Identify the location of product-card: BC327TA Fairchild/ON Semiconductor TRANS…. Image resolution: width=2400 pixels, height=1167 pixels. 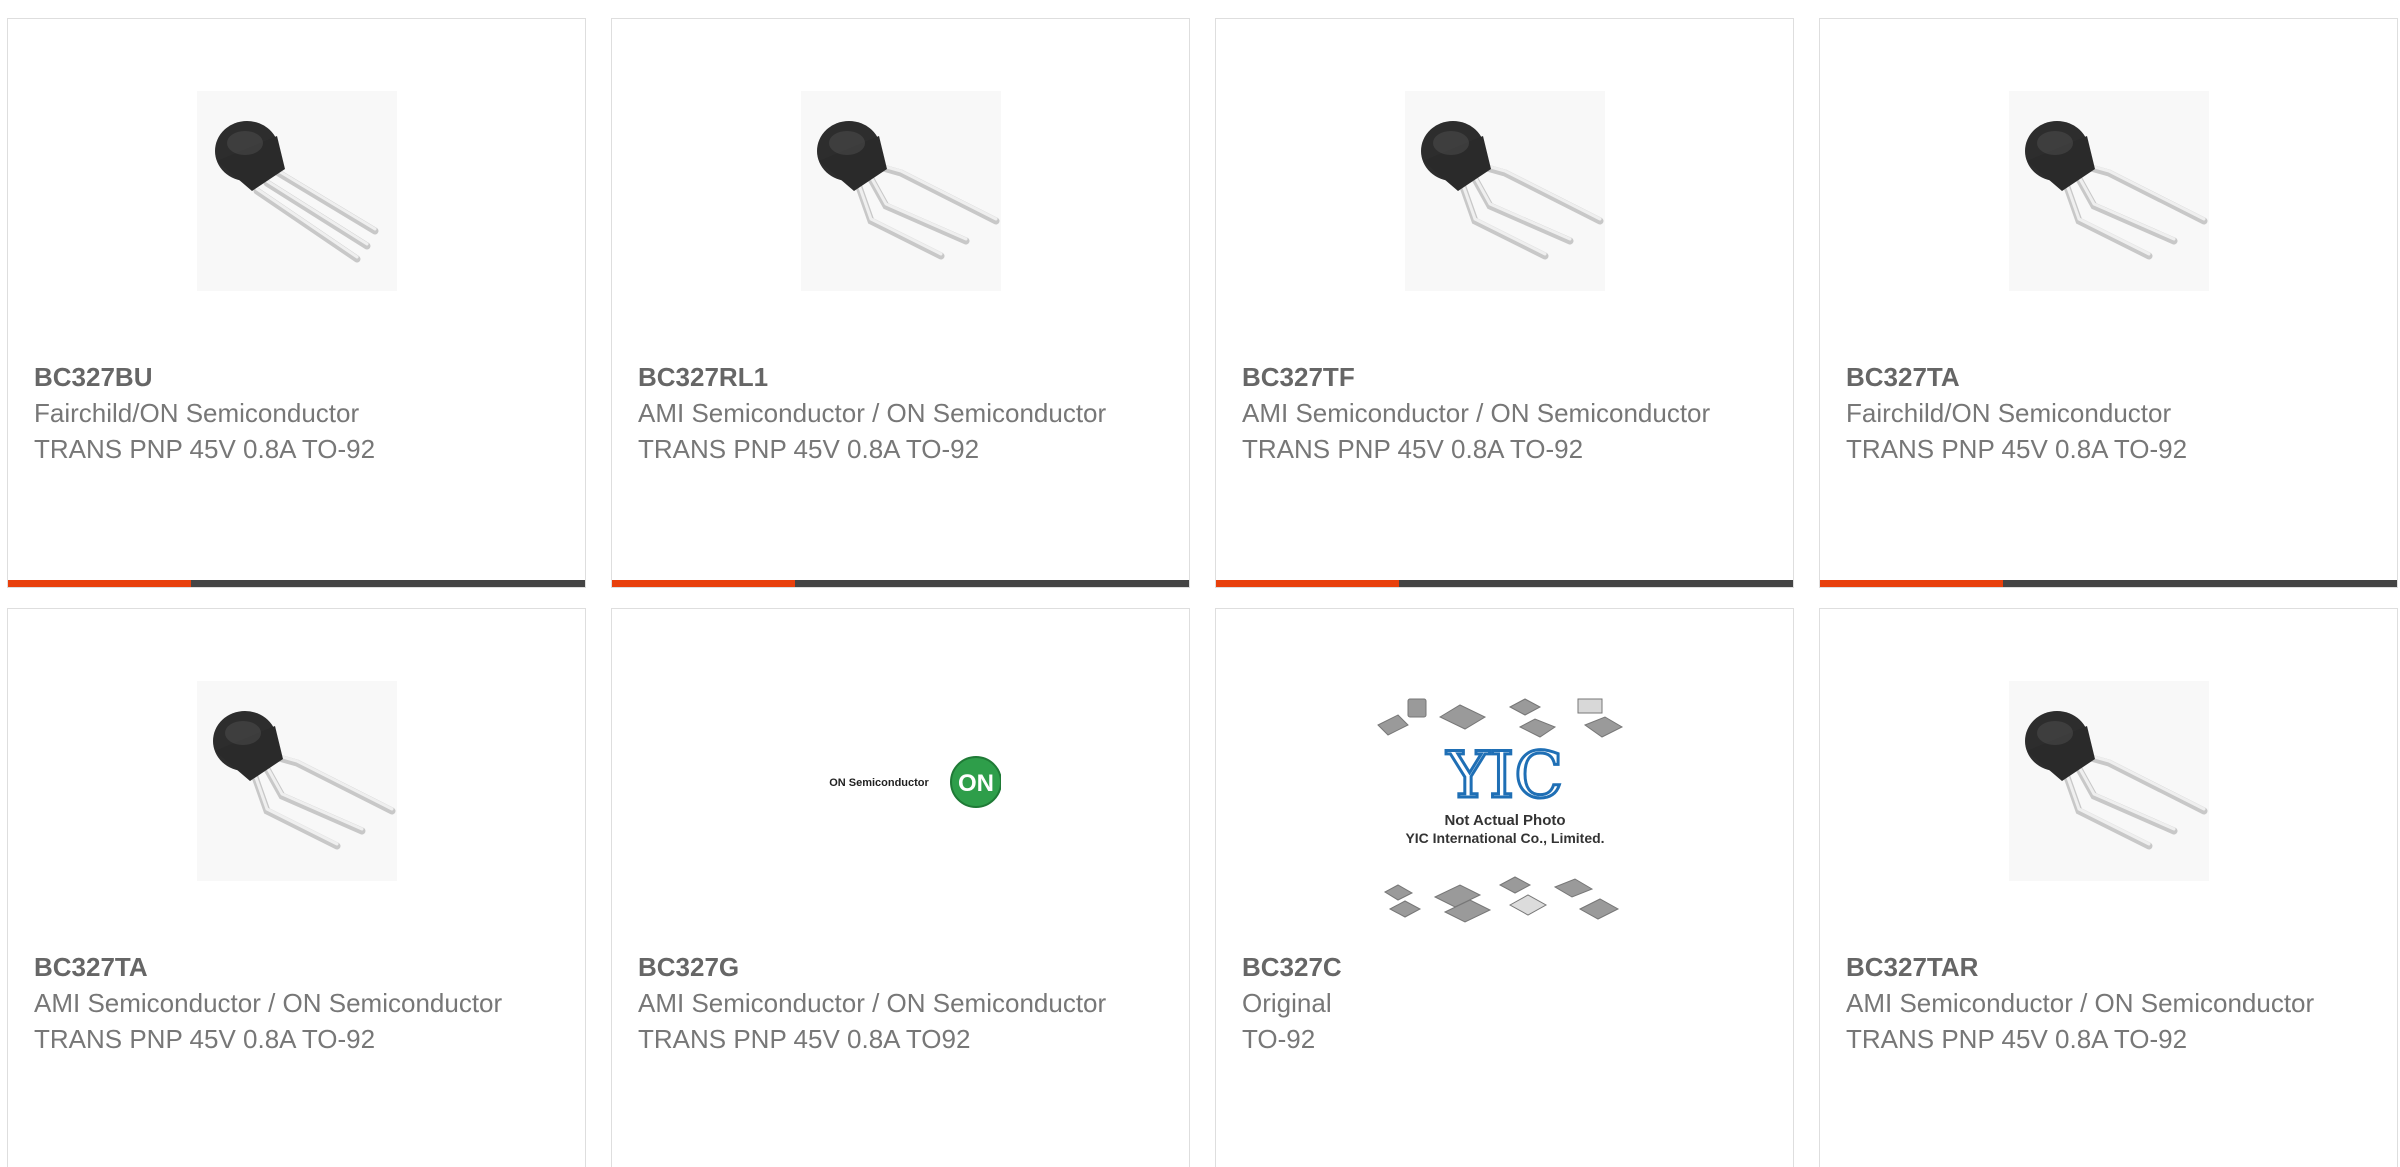
(2108, 303).